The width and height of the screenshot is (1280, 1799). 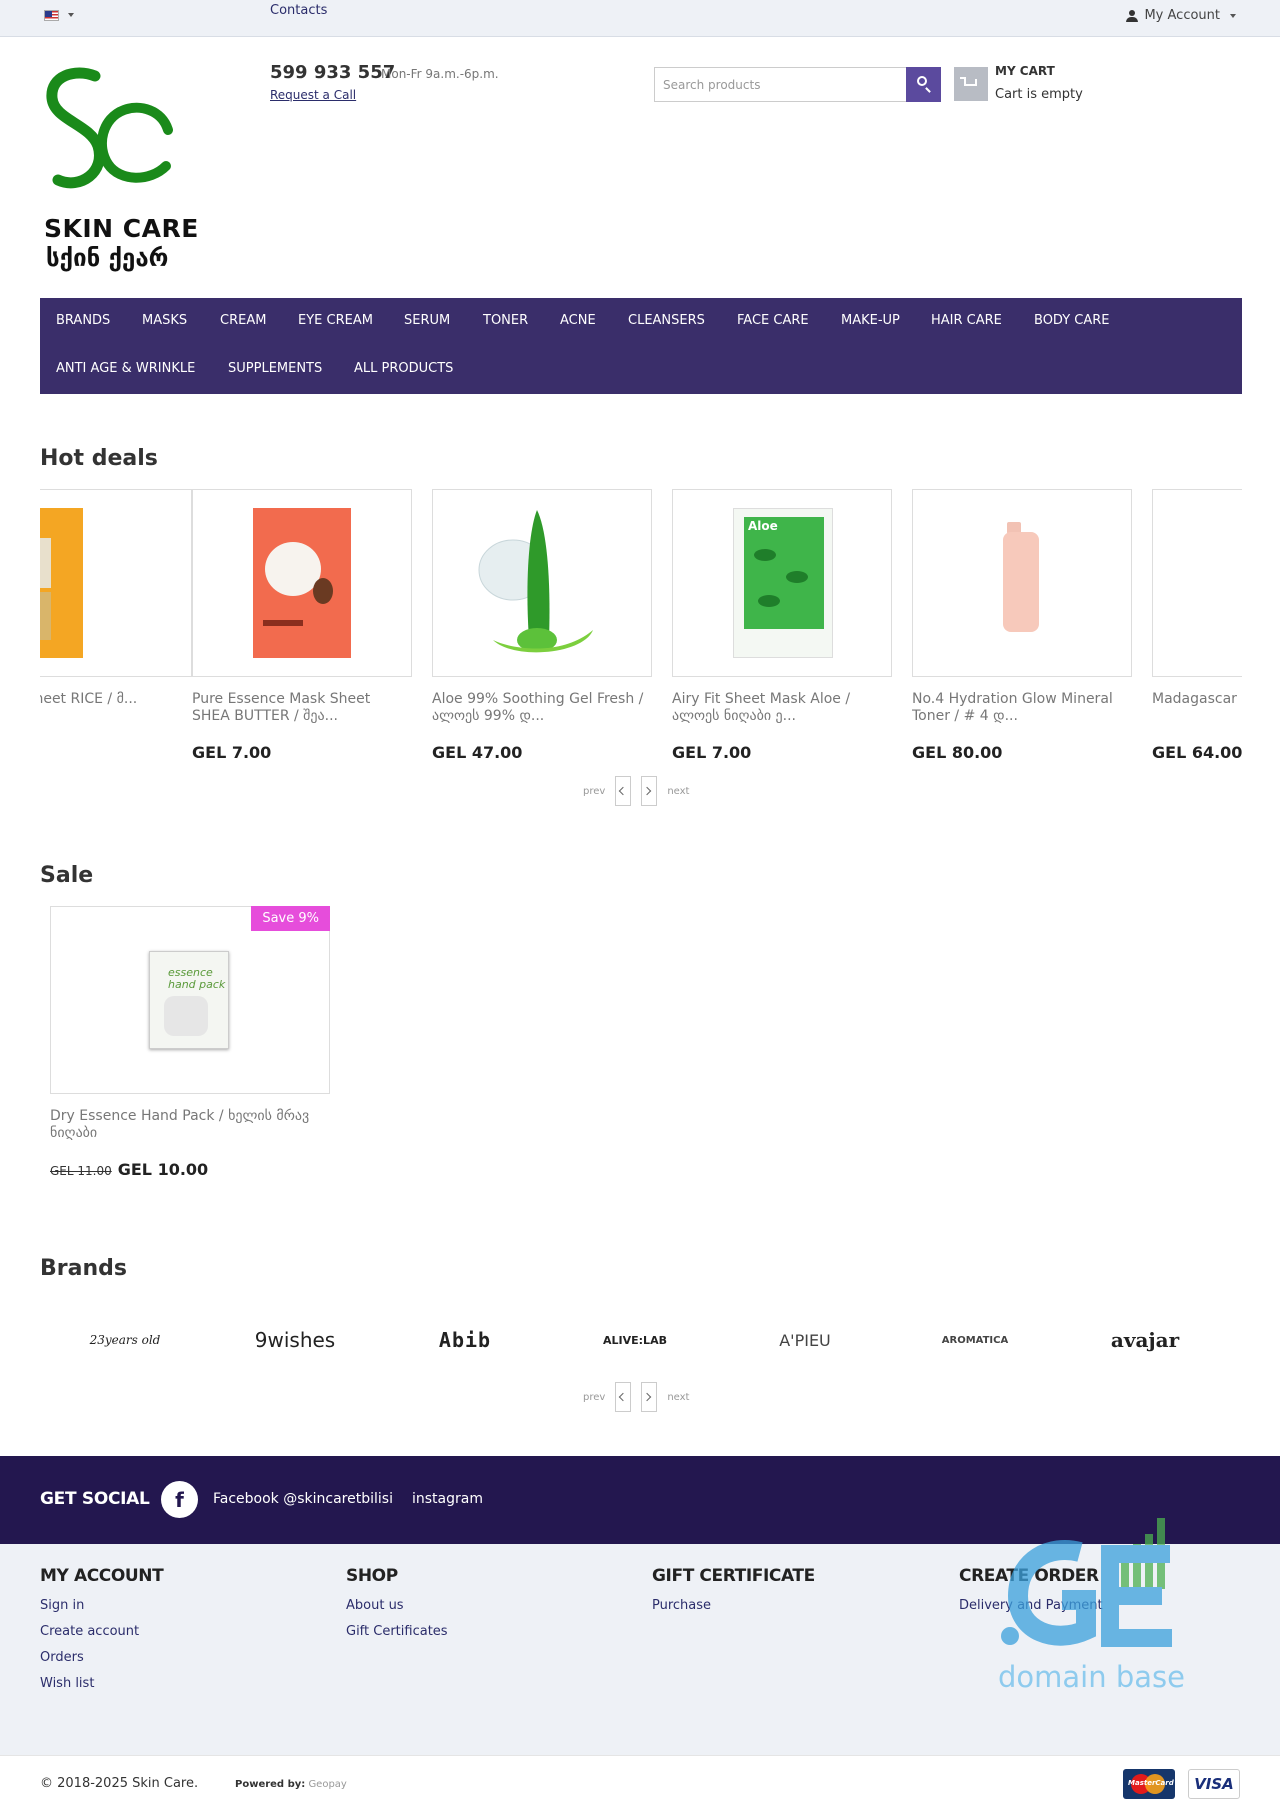 What do you see at coordinates (957, 752) in the screenshot?
I see `product-price: GEL 80.00` at bounding box center [957, 752].